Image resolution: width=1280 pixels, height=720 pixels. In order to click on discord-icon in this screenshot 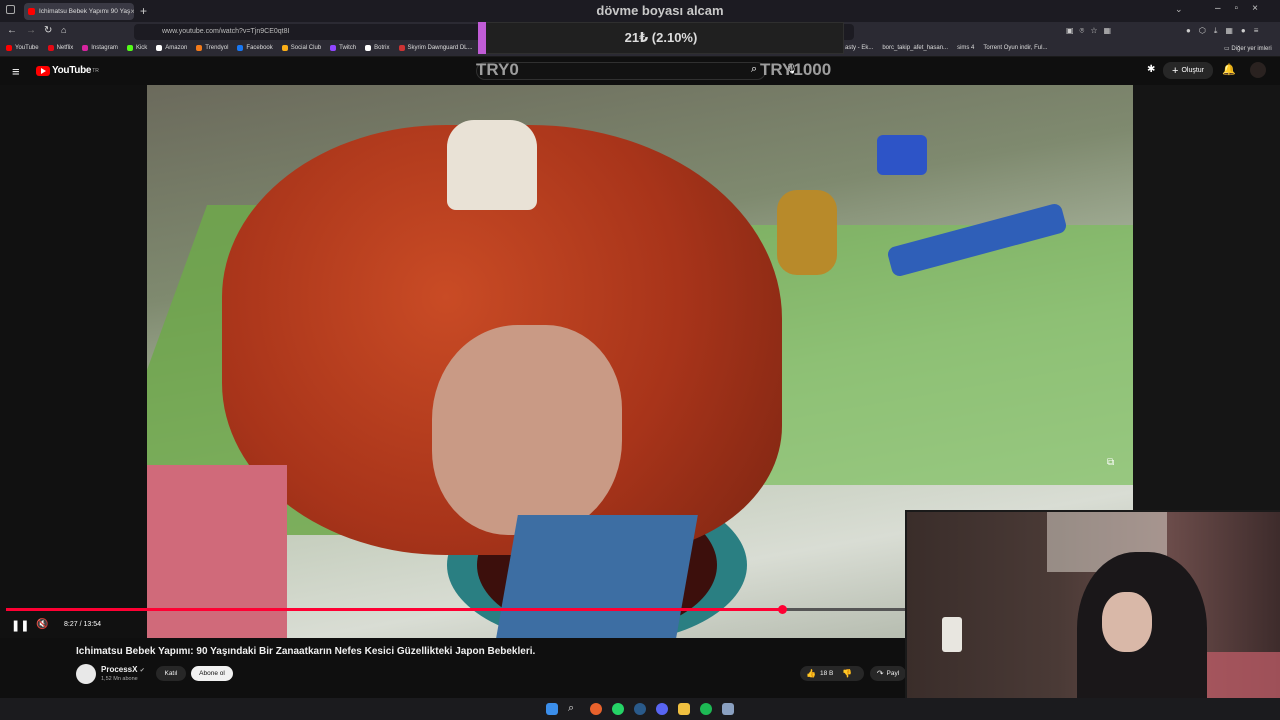, I will do `click(662, 709)`.